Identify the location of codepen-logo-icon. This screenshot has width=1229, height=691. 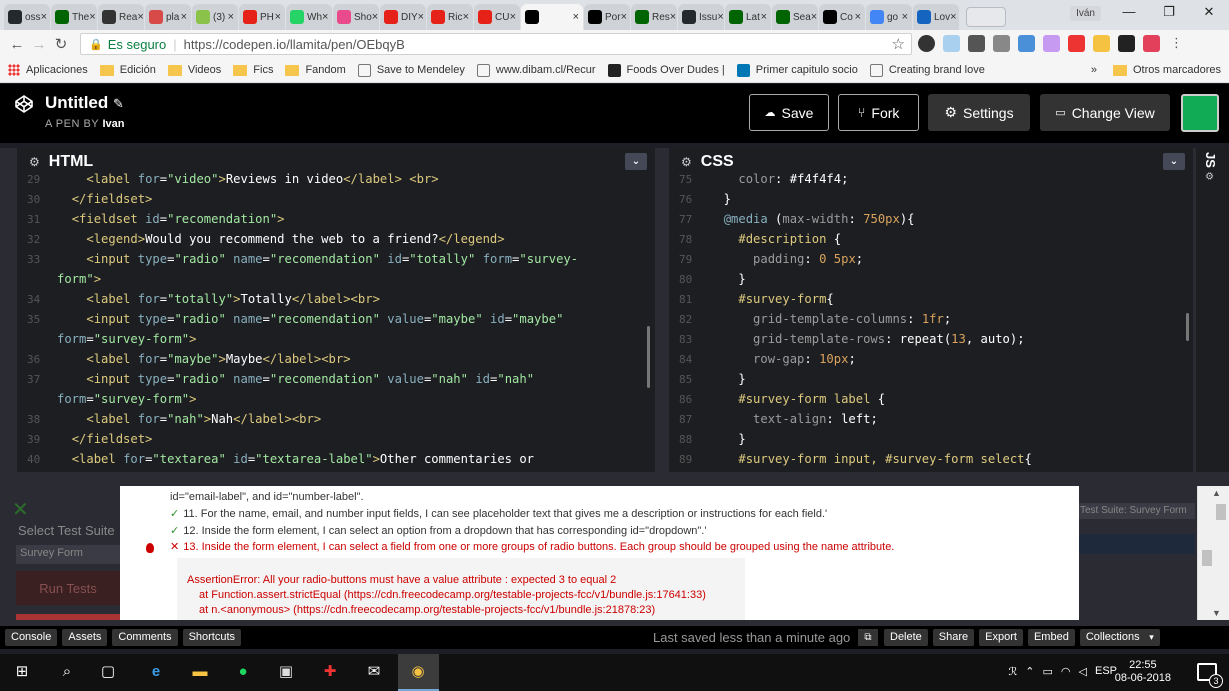
(24, 104).